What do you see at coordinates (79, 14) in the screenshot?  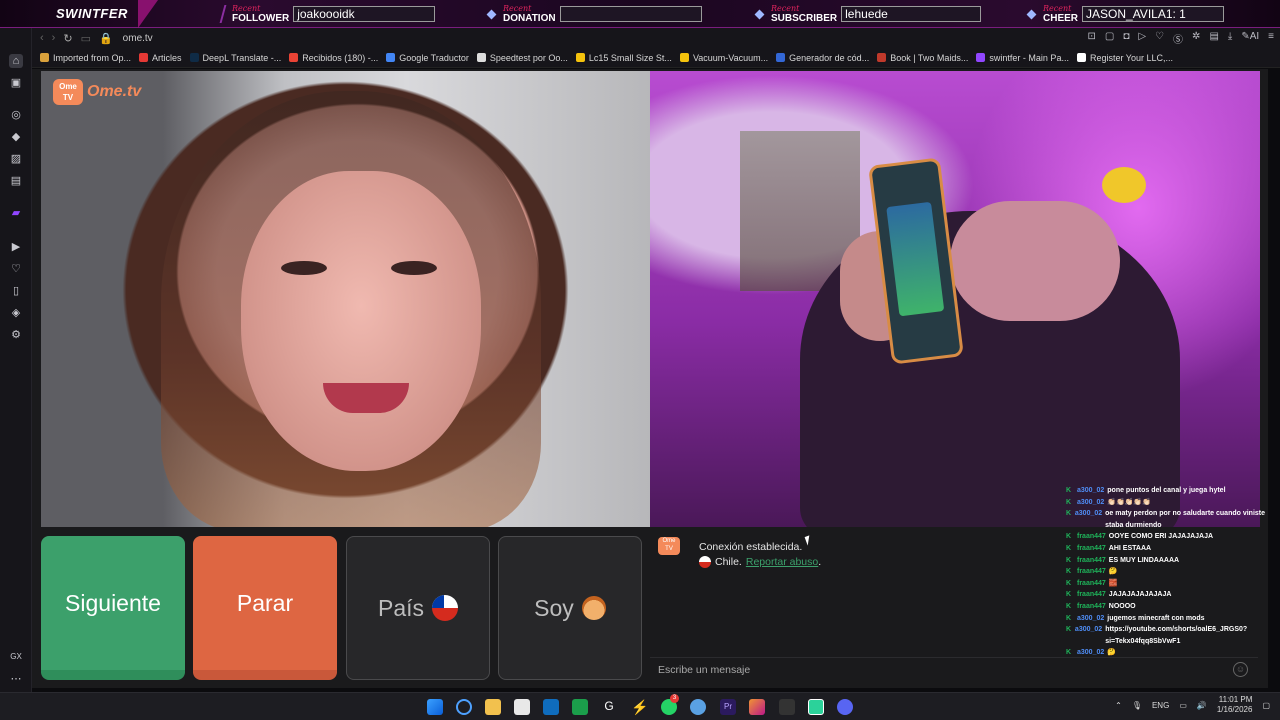 I see `channel-brand: SWINTFER` at bounding box center [79, 14].